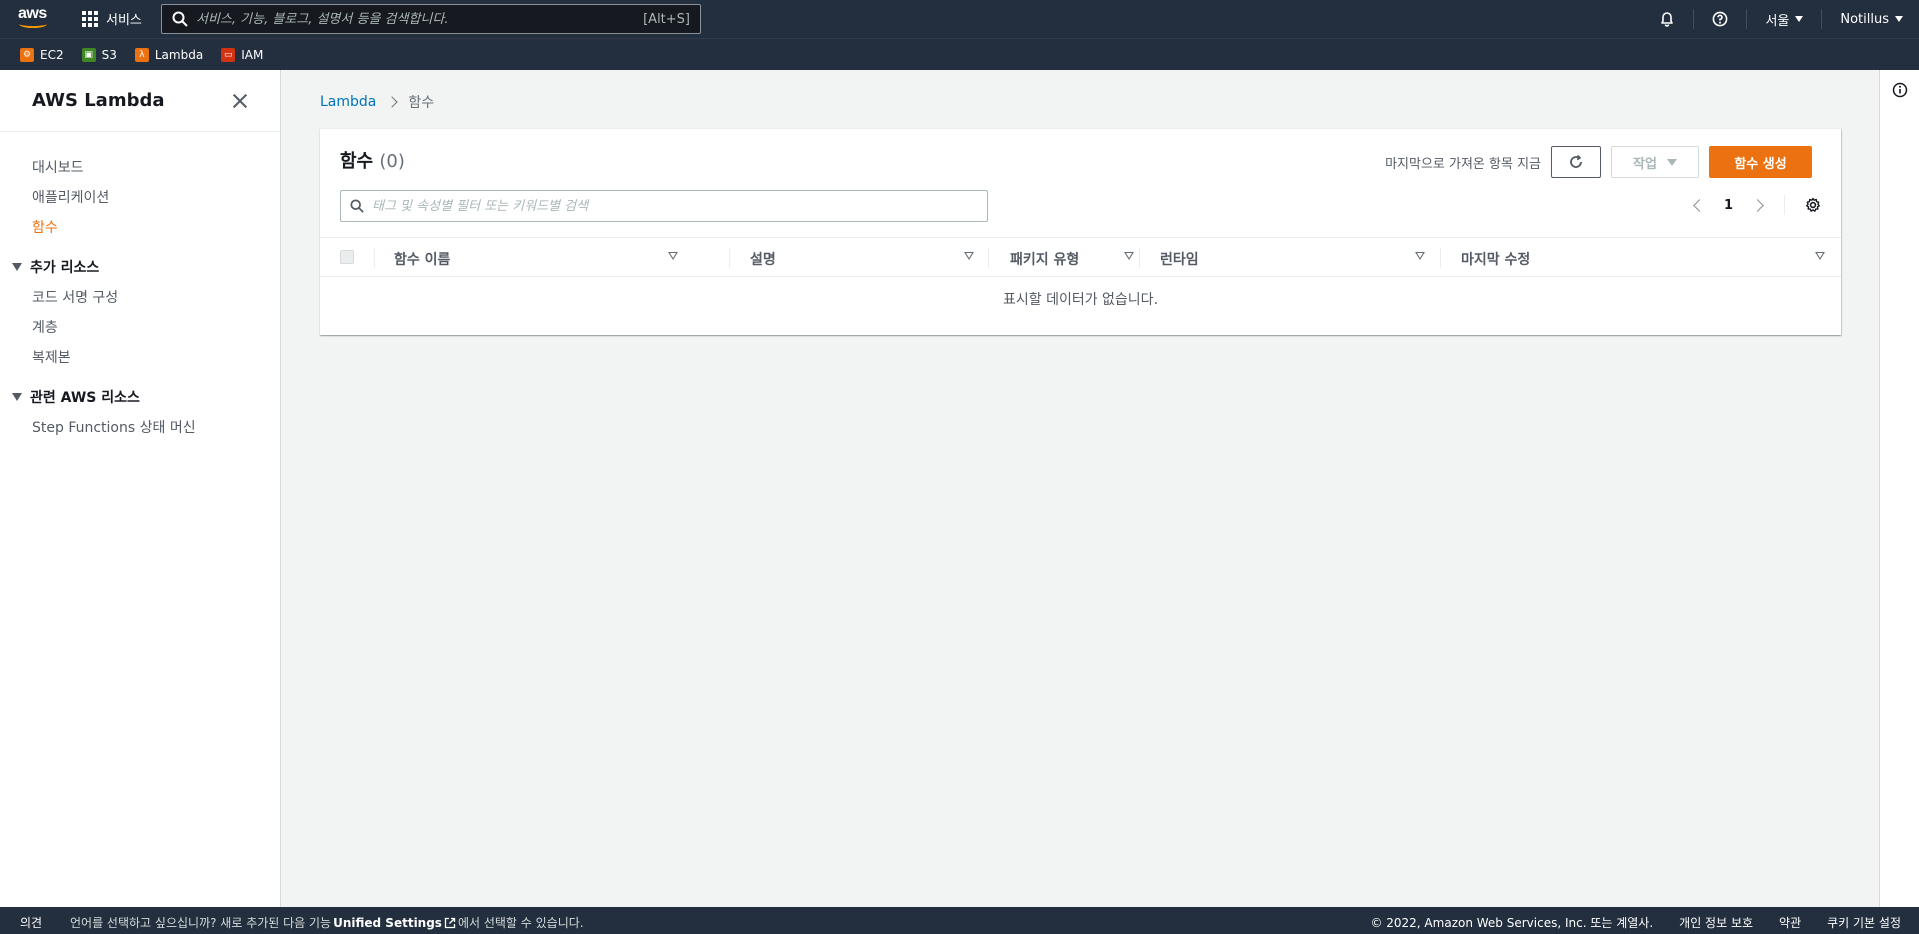  I want to click on top-navigation: aws 서비스 [Alt+S] 서울 Notillus, so click(959, 19).